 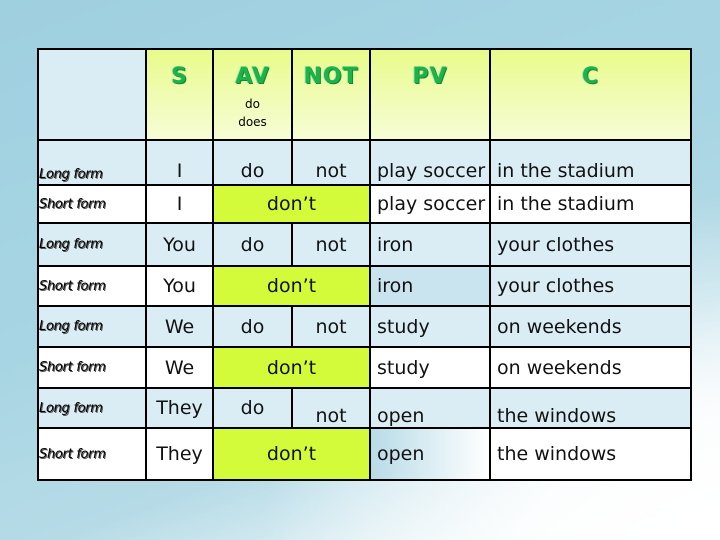 I want to click on table-row-short-form: Short form We don’t study on weekends, so click(x=364, y=367).